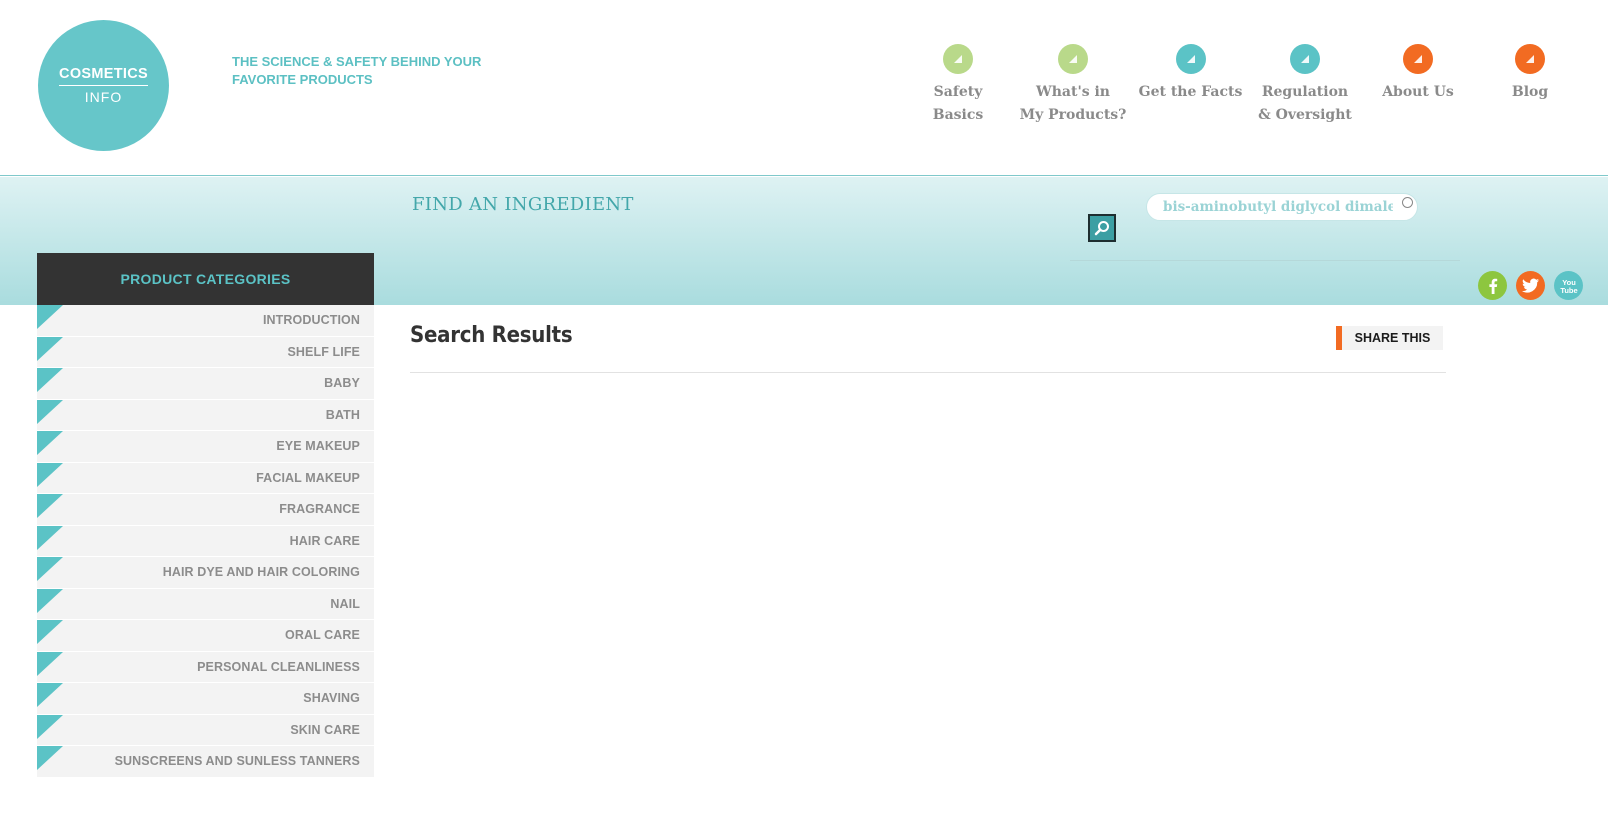 This screenshot has width=1608, height=821. Describe the element at coordinates (958, 103) in the screenshot. I see `nav-label: Safety Basics` at that location.